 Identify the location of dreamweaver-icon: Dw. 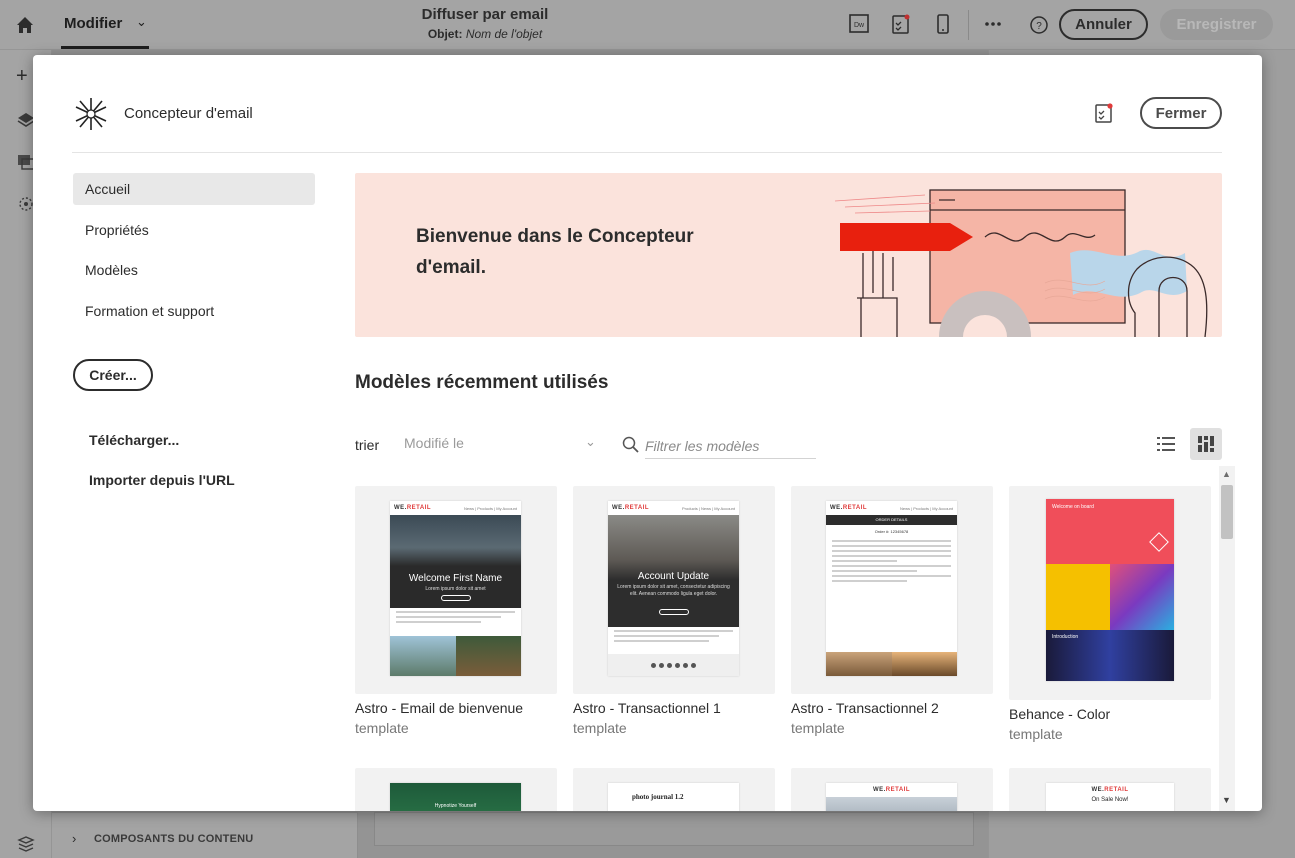
(859, 24).